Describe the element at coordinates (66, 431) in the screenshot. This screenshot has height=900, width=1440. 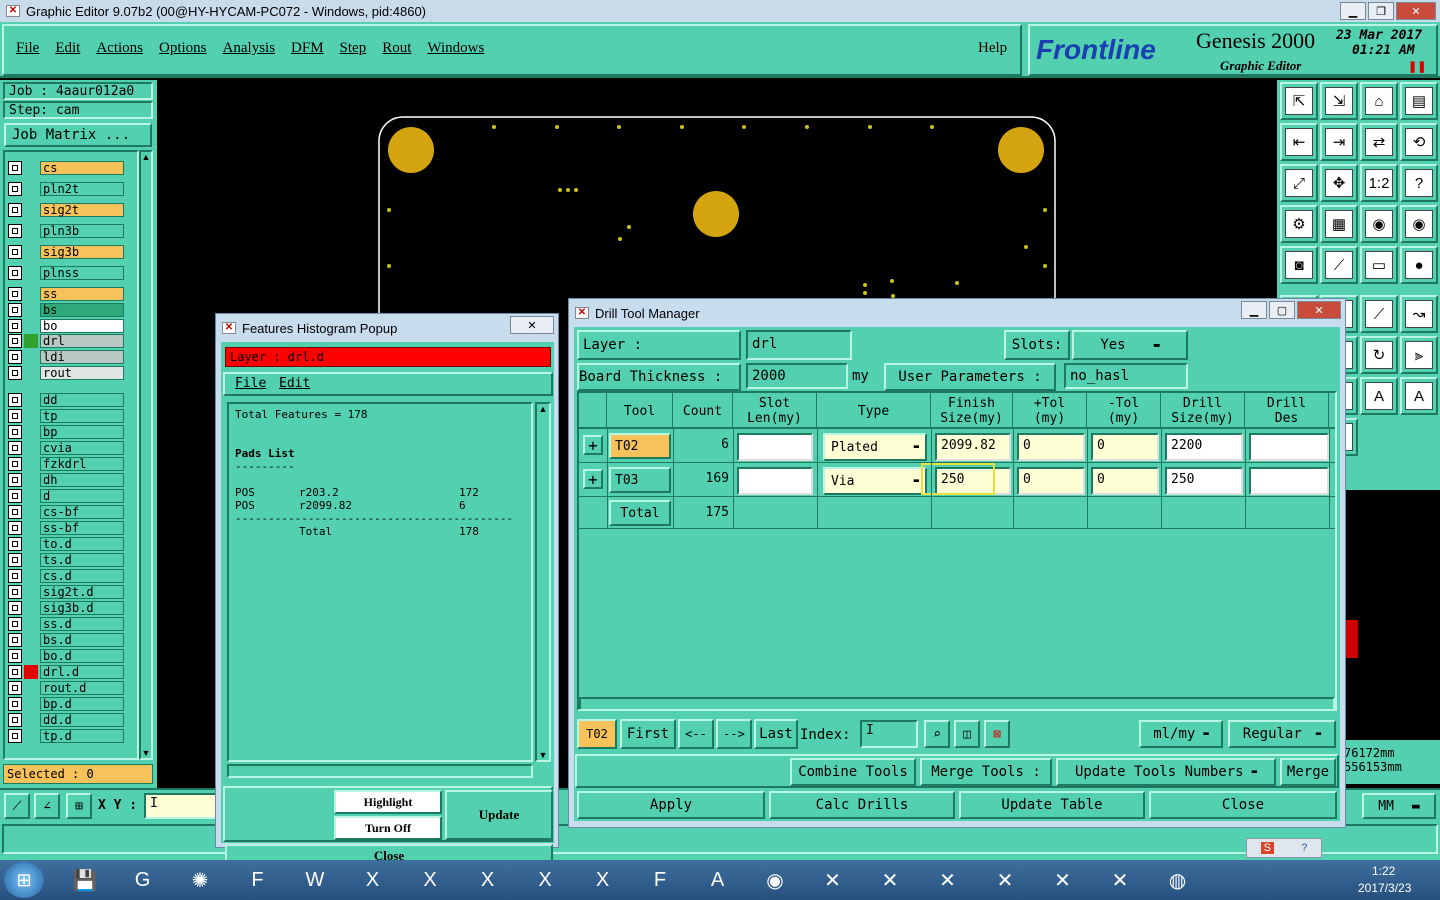
I see `layer-item-bp: bp` at that location.